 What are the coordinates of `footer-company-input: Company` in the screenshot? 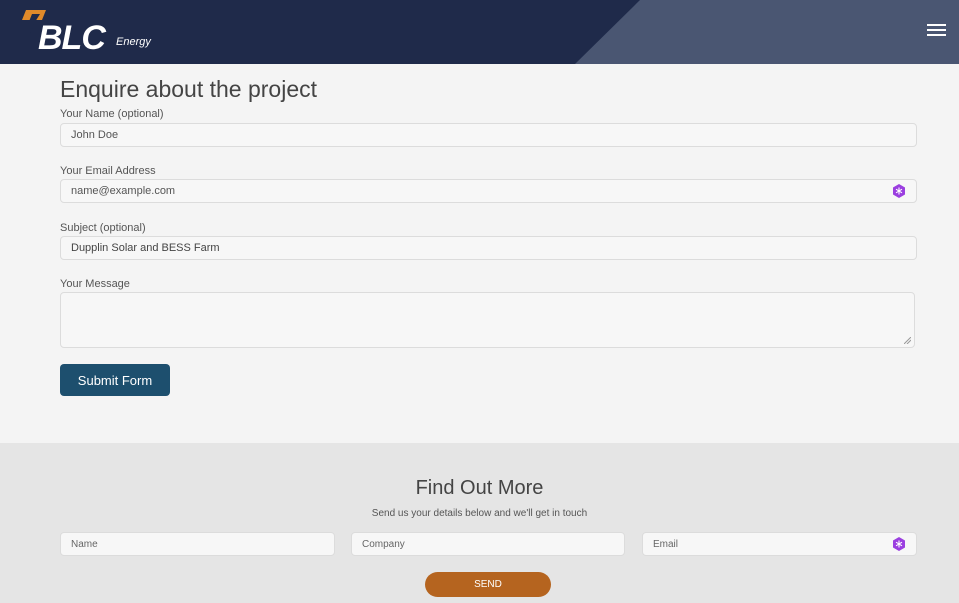 It's located at (488, 544).